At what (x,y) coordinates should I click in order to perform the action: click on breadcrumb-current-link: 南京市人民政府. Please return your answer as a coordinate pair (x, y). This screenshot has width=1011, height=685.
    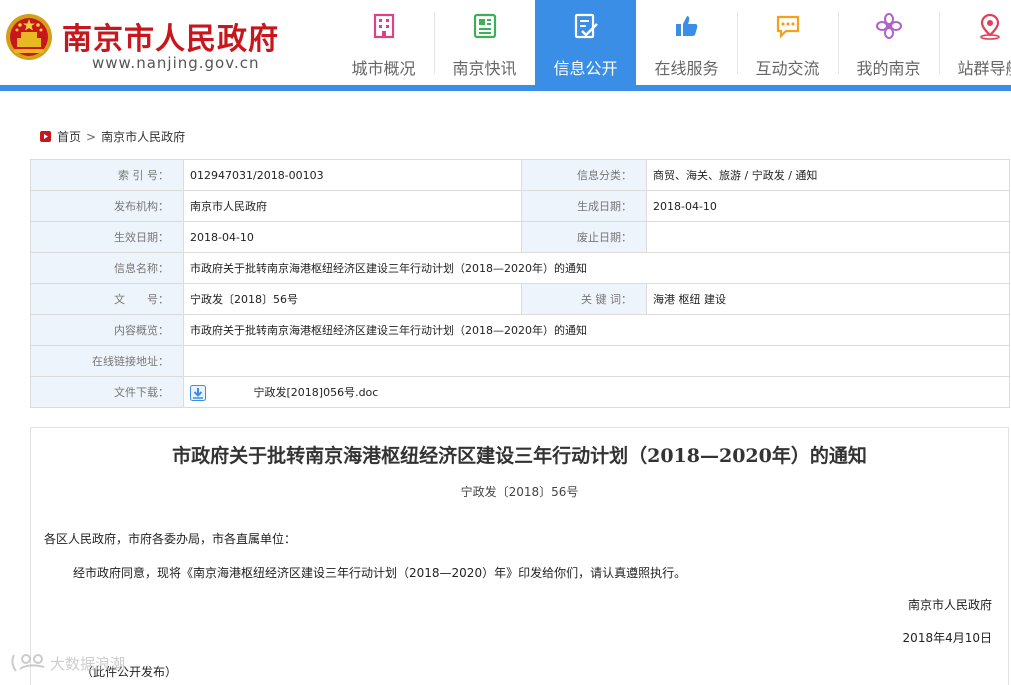
    Looking at the image, I should click on (143, 136).